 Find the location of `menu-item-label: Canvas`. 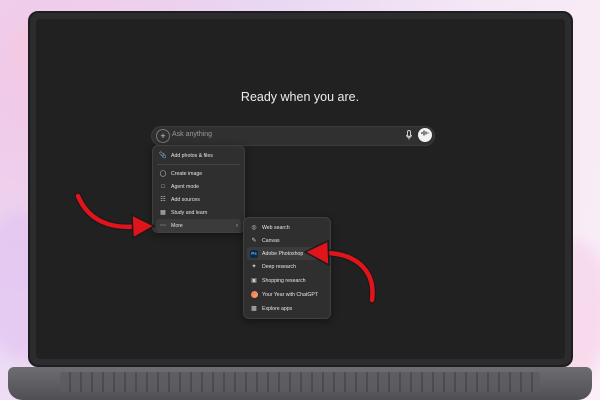

menu-item-label: Canvas is located at coordinates (271, 240).